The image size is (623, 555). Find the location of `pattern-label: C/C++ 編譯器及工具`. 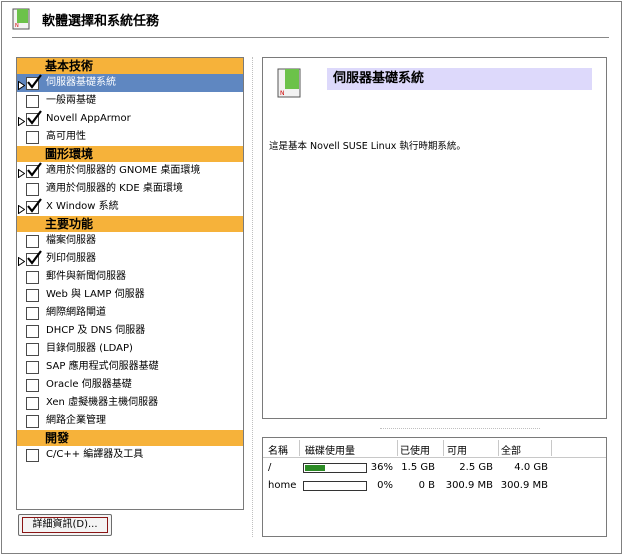

pattern-label: C/C++ 編譯器及工具 is located at coordinates (95, 454).